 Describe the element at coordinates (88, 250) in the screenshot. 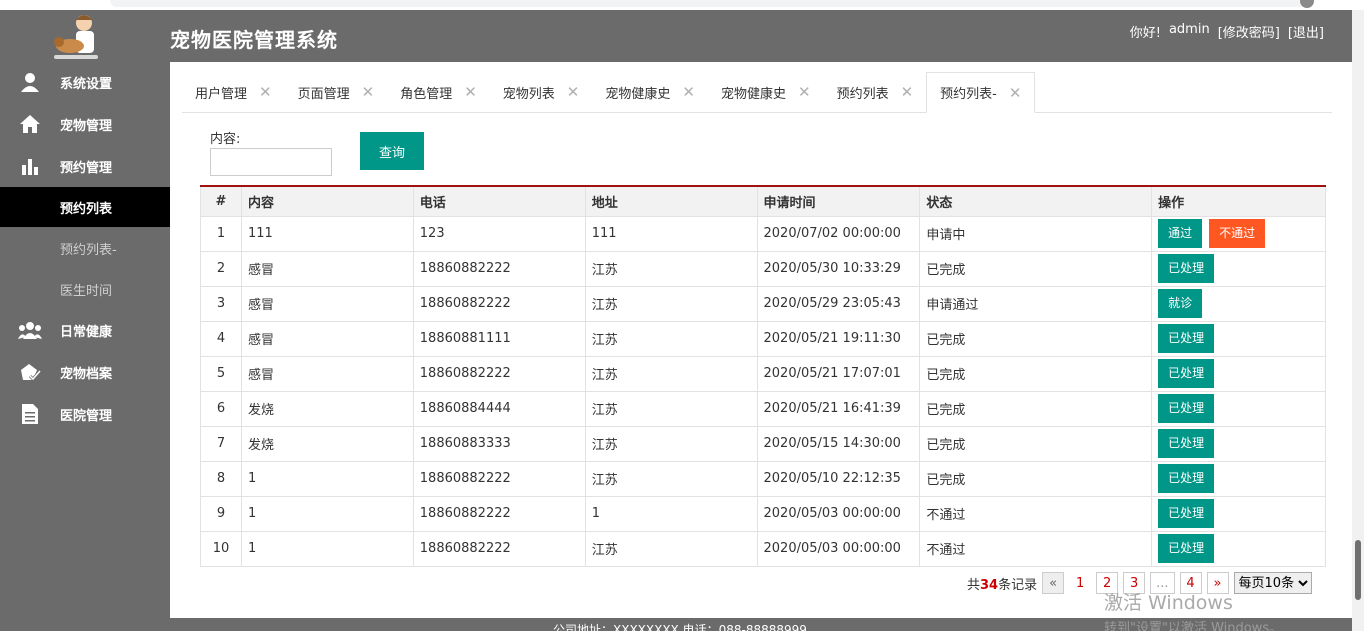

I see `submenu-label: 预约列表-` at that location.